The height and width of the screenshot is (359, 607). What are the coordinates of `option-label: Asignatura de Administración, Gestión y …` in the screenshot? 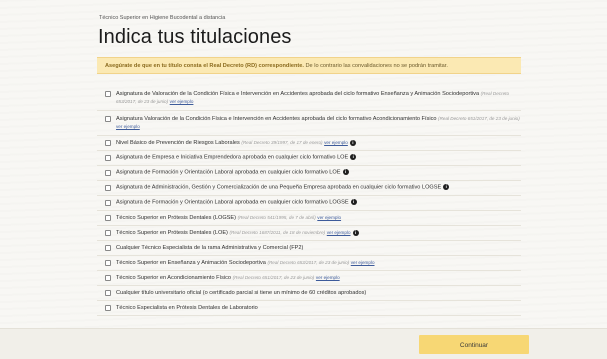 It's located at (279, 187).